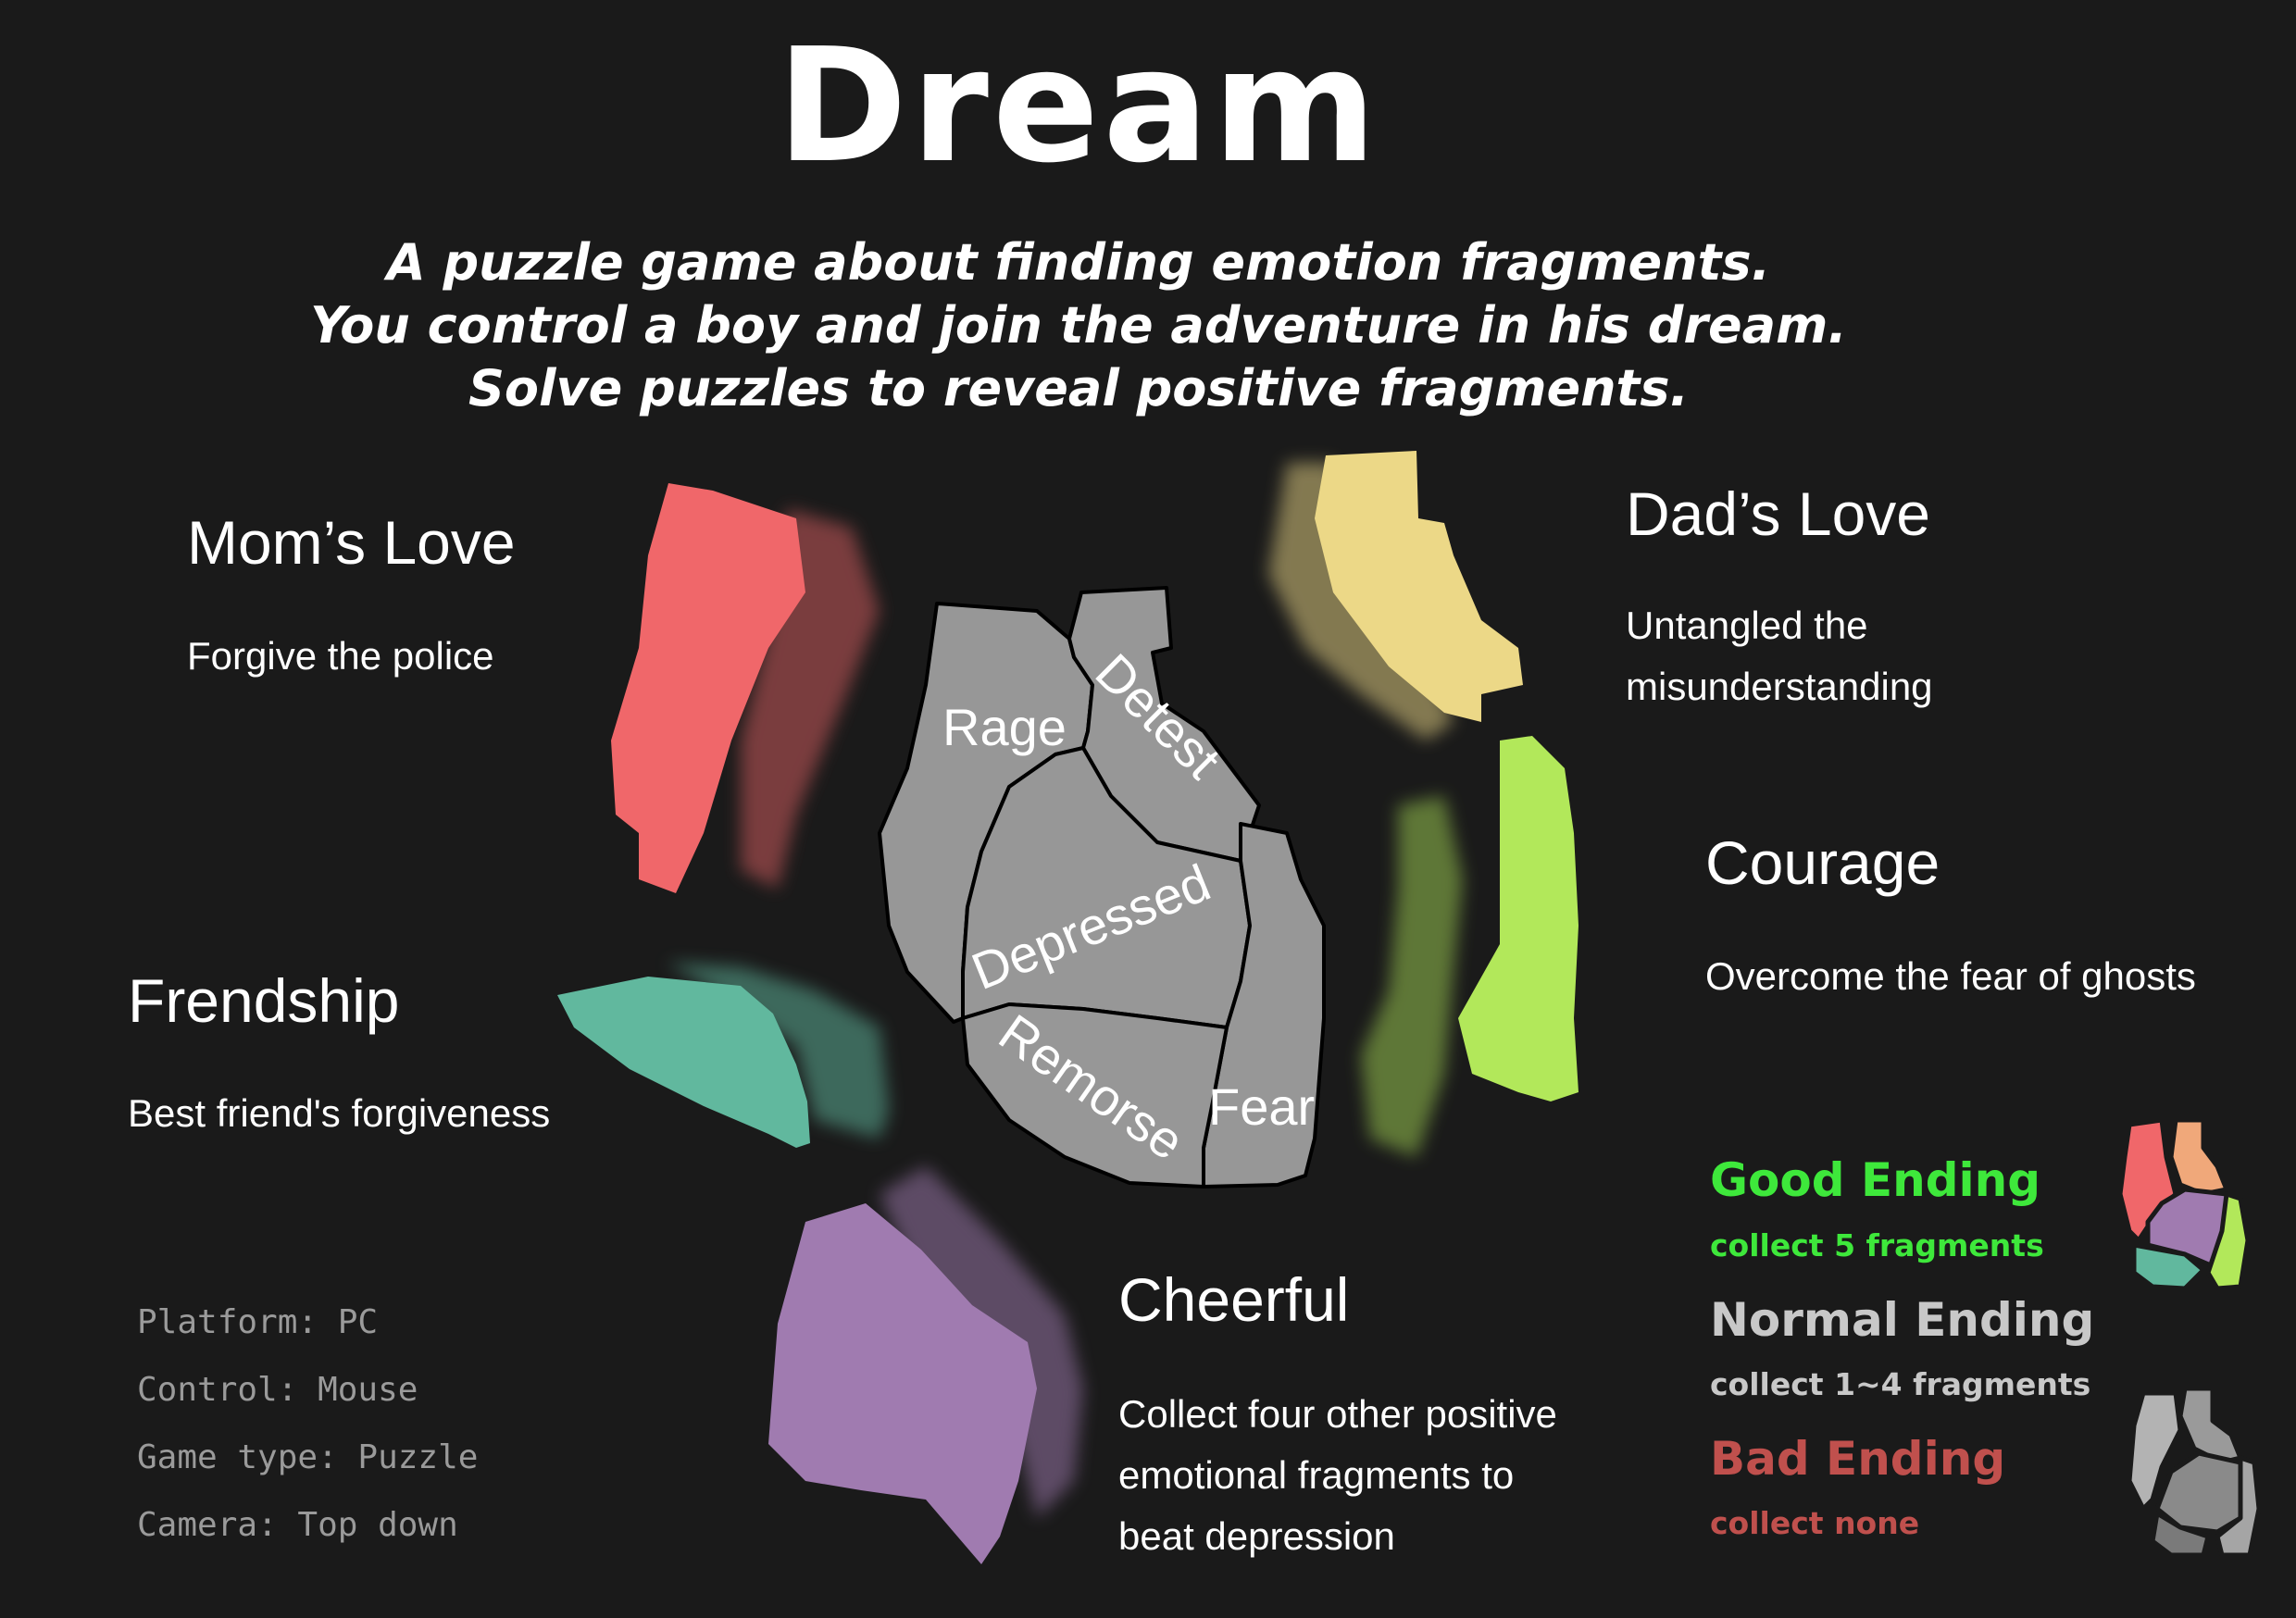 This screenshot has width=2296, height=1618. Describe the element at coordinates (1234, 1299) in the screenshot. I see `cheerful-title: Cheerful` at that location.